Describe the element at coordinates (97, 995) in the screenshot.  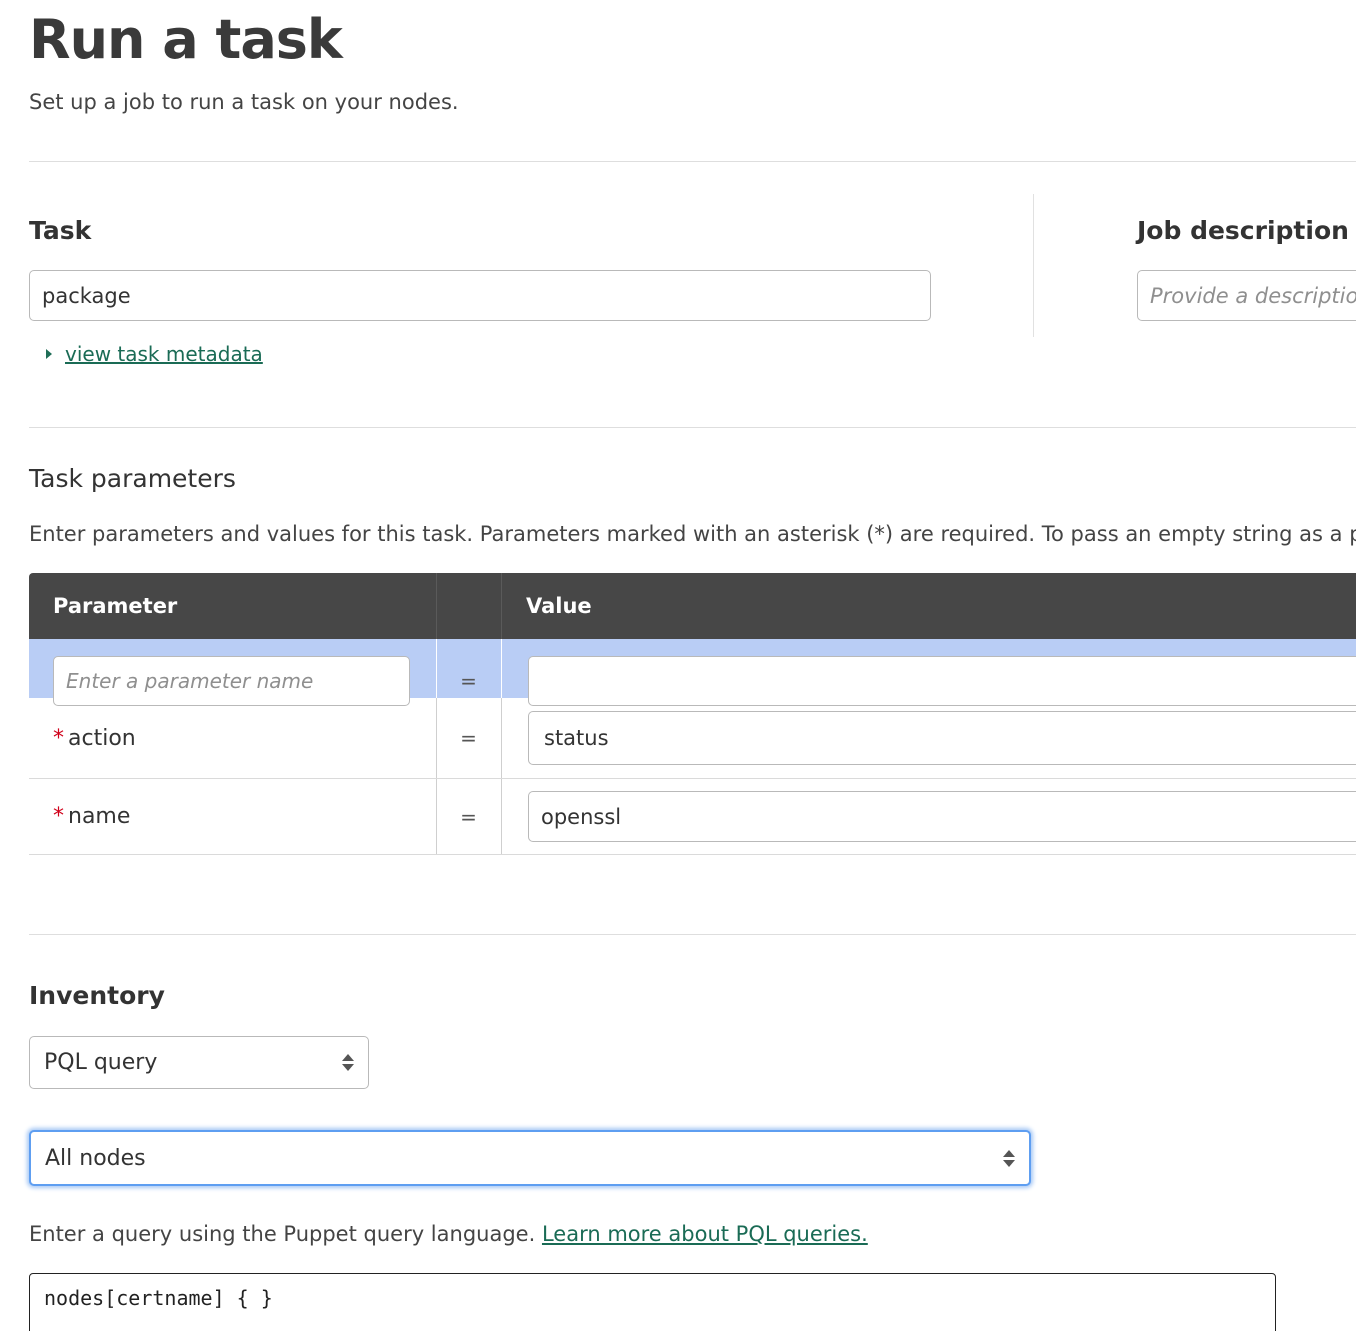
I see `inventory-heading: Inventory` at that location.